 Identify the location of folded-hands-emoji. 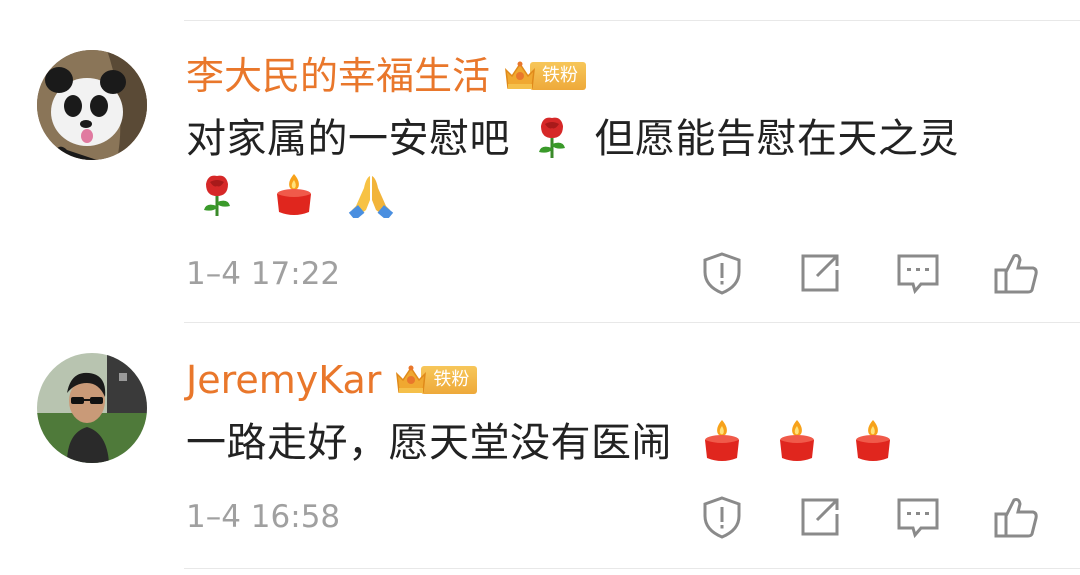
(371, 197).